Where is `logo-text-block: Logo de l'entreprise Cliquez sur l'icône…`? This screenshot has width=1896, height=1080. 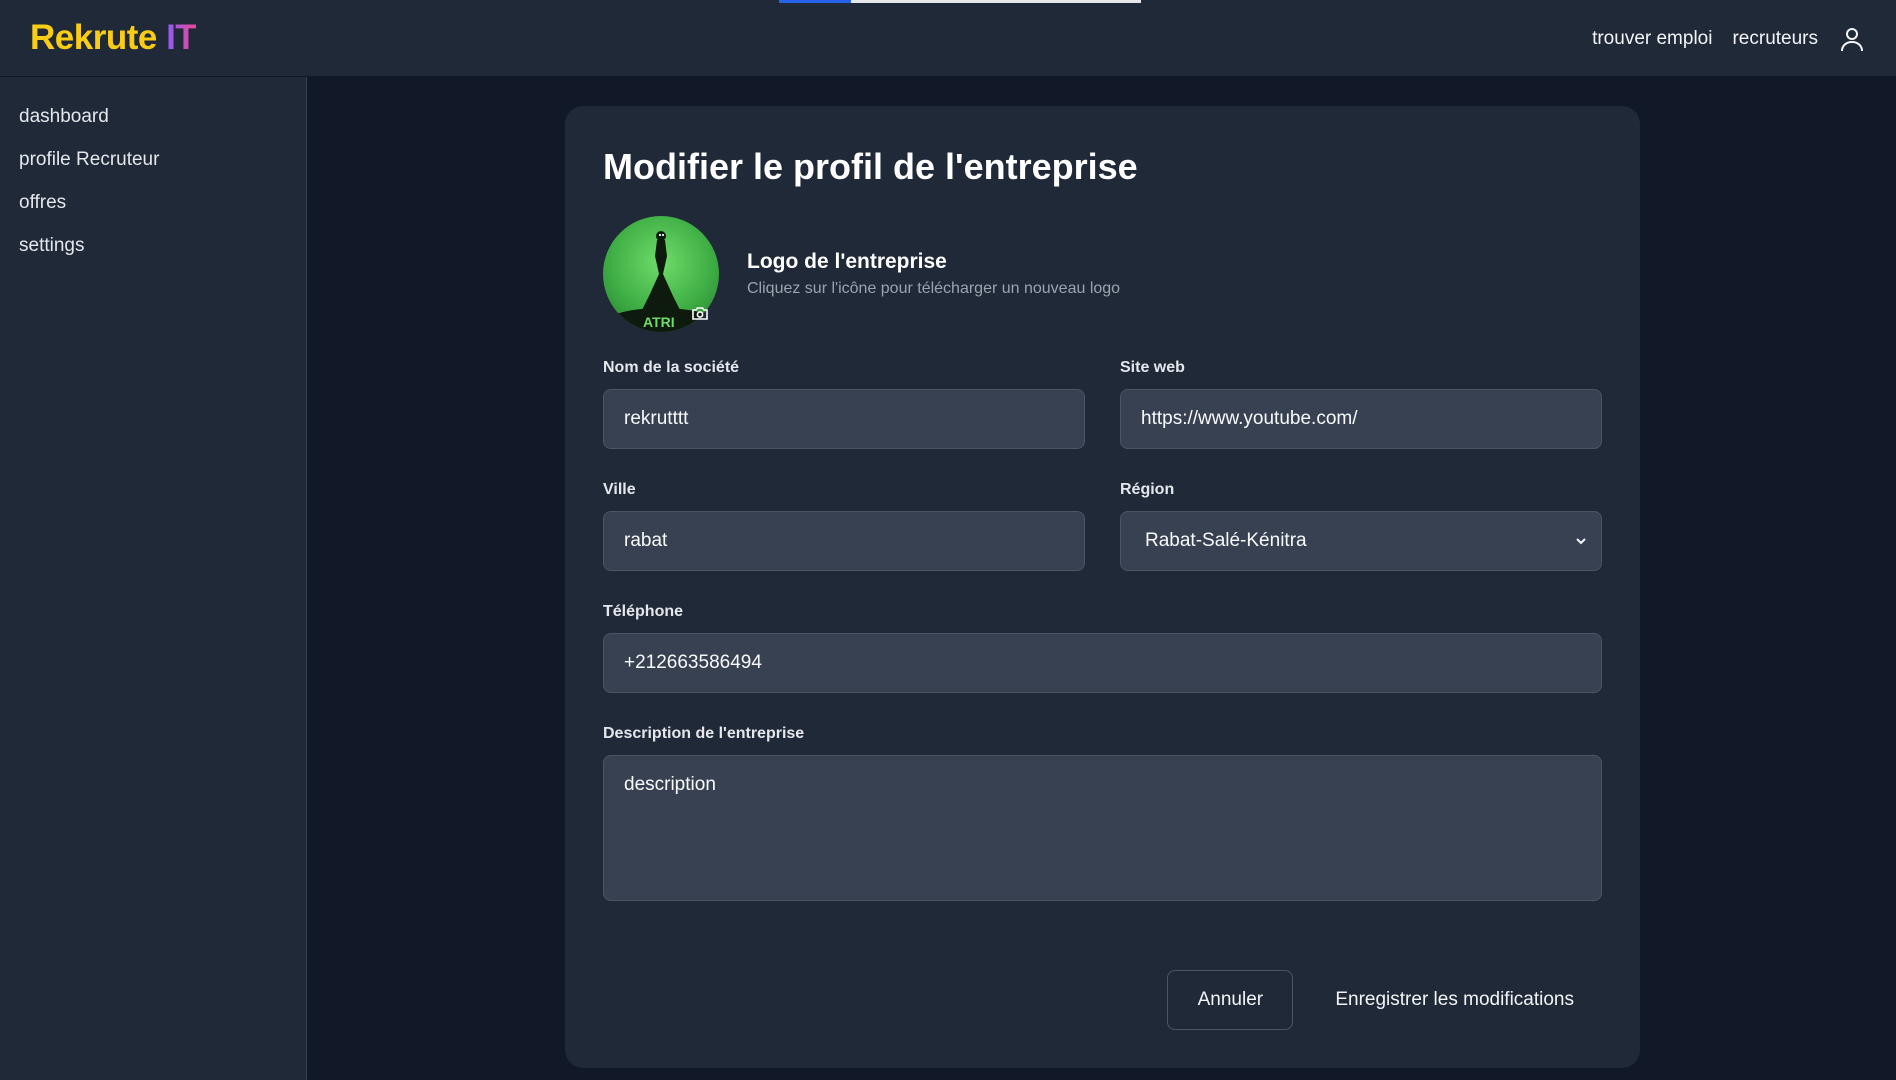
logo-text-block: Logo de l'entreprise Cliquez sur l'icône… is located at coordinates (933, 274).